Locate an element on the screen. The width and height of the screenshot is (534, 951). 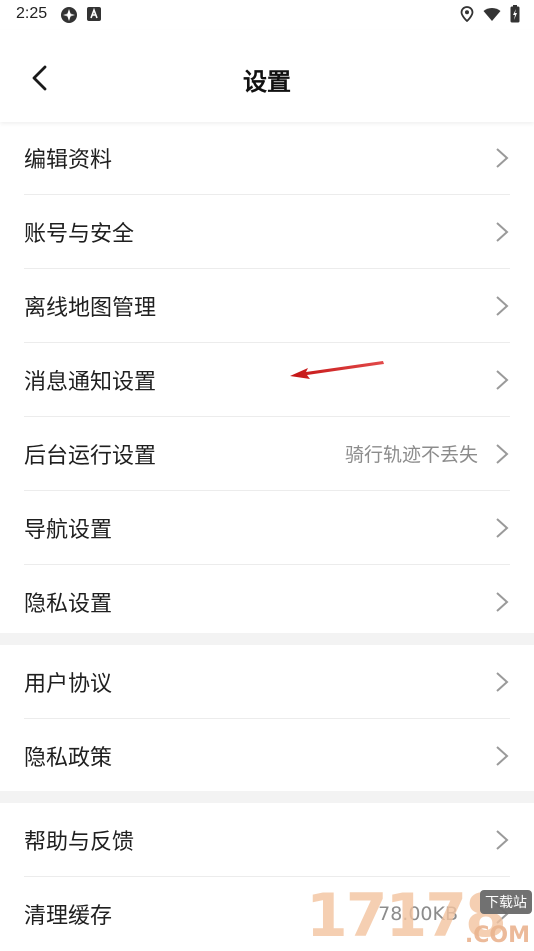
status-time: 2:25 is located at coordinates (32, 13).